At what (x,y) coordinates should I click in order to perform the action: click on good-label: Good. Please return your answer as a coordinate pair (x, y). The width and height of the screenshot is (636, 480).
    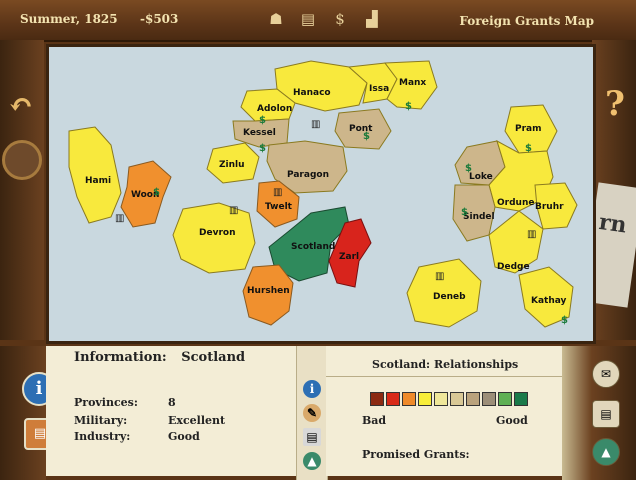
    Looking at the image, I should click on (512, 420).